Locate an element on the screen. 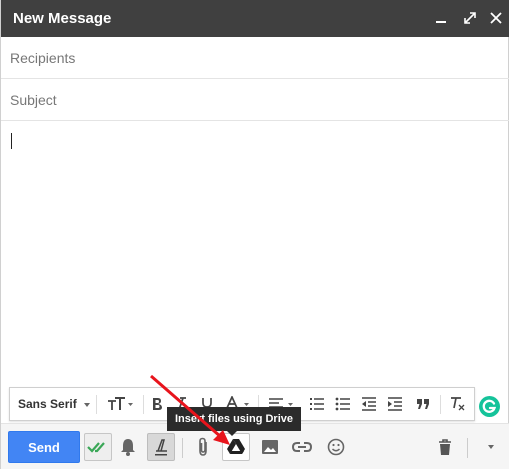  font-family-label: Sans Serif is located at coordinates (47, 404).